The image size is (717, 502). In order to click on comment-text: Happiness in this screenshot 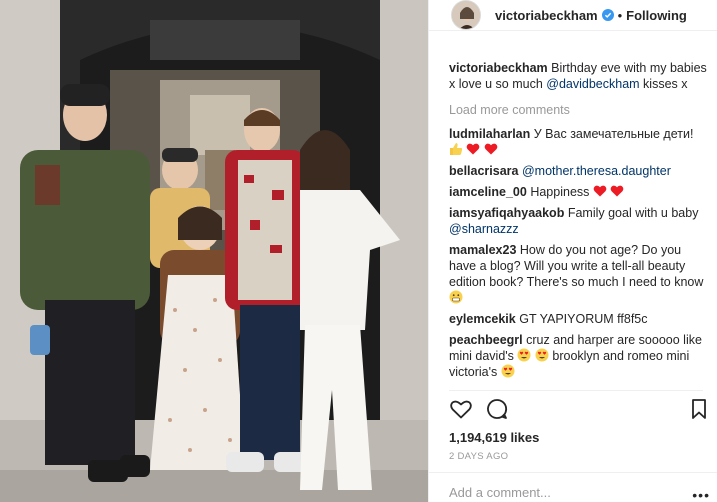, I will do `click(560, 192)`.